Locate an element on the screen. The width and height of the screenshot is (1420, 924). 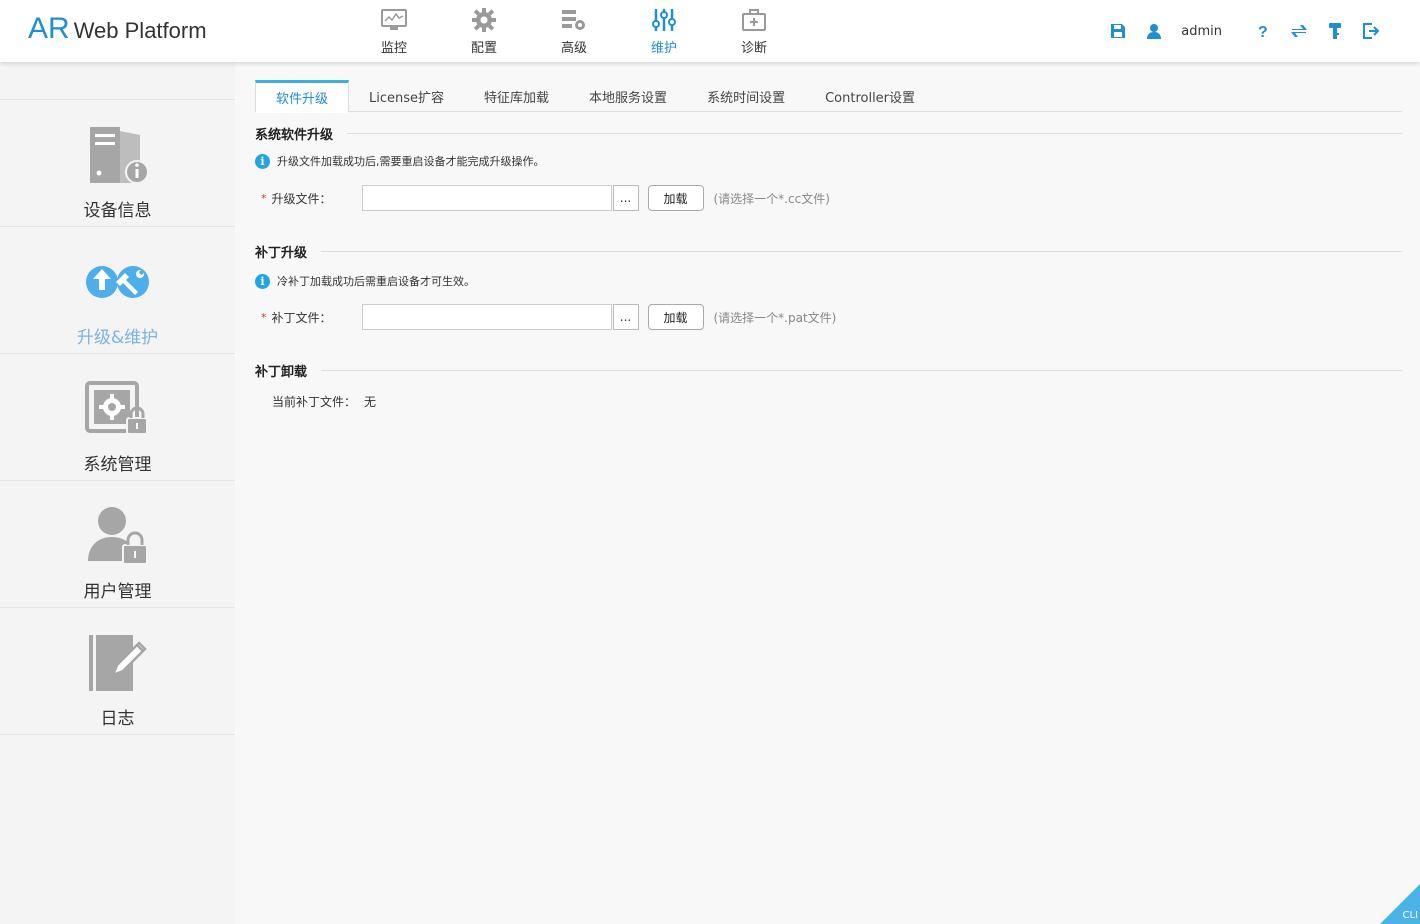
cli-label: CLI is located at coordinates (1410, 915).